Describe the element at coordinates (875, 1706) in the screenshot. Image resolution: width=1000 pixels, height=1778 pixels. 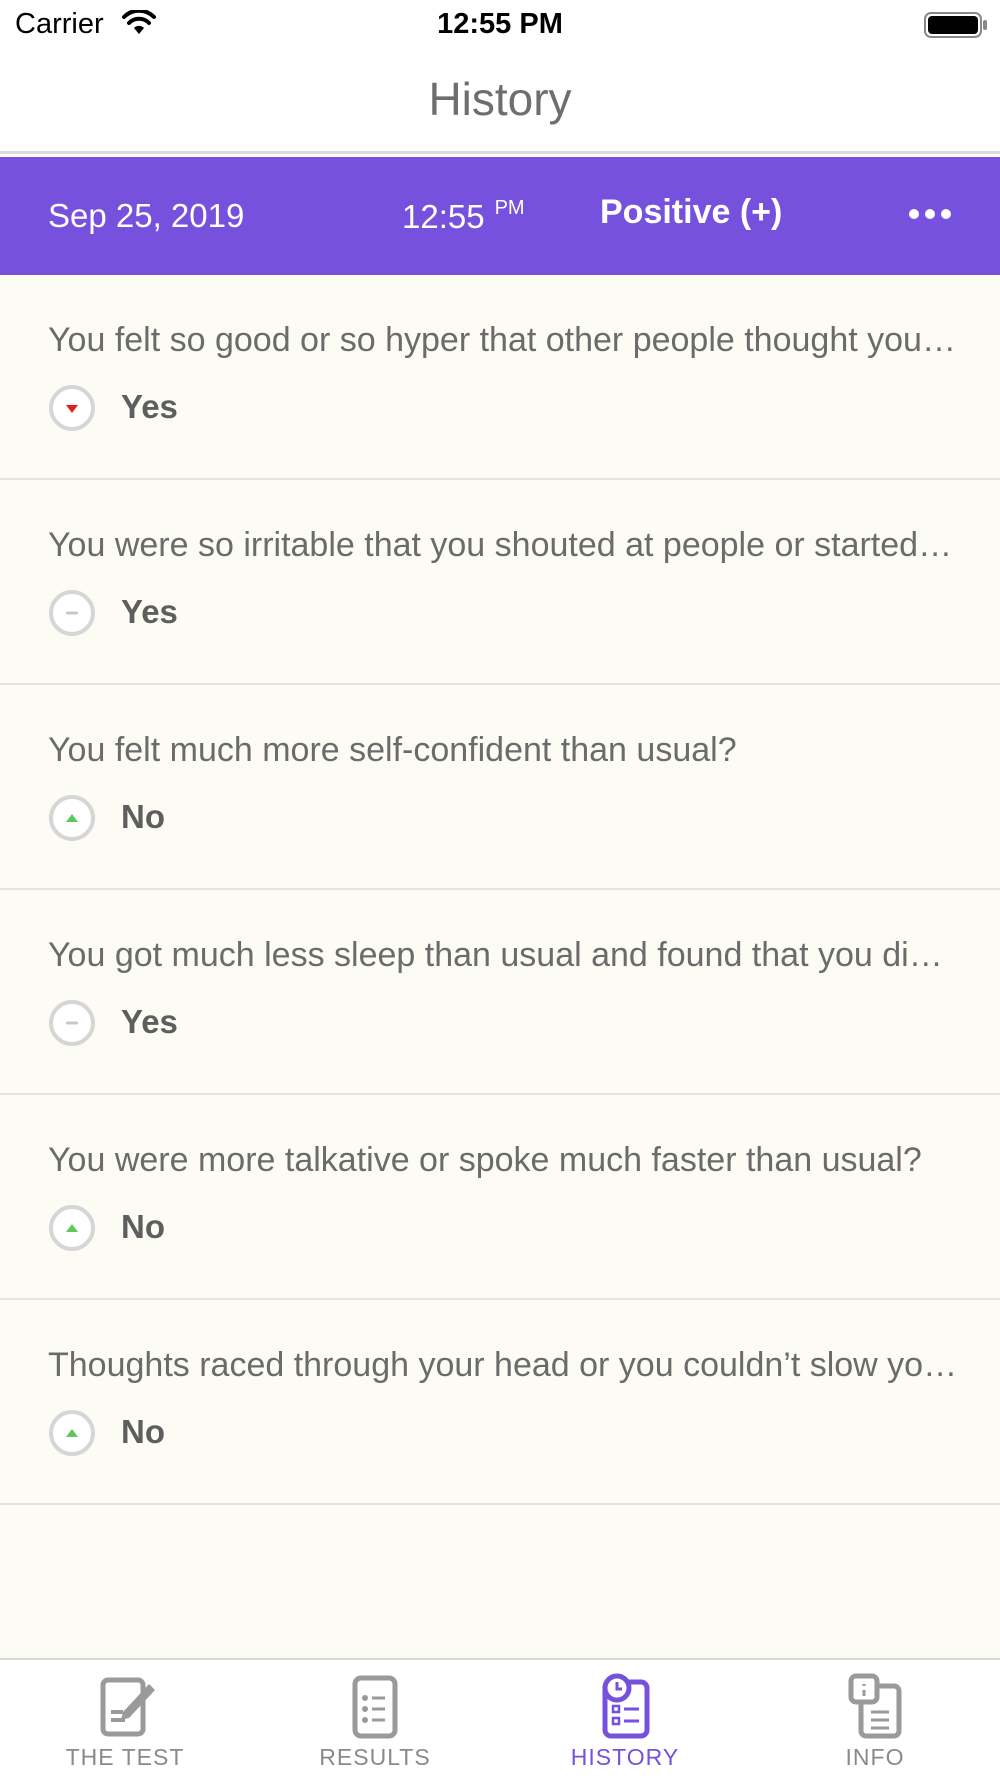
I see `info-doc-icon` at that location.